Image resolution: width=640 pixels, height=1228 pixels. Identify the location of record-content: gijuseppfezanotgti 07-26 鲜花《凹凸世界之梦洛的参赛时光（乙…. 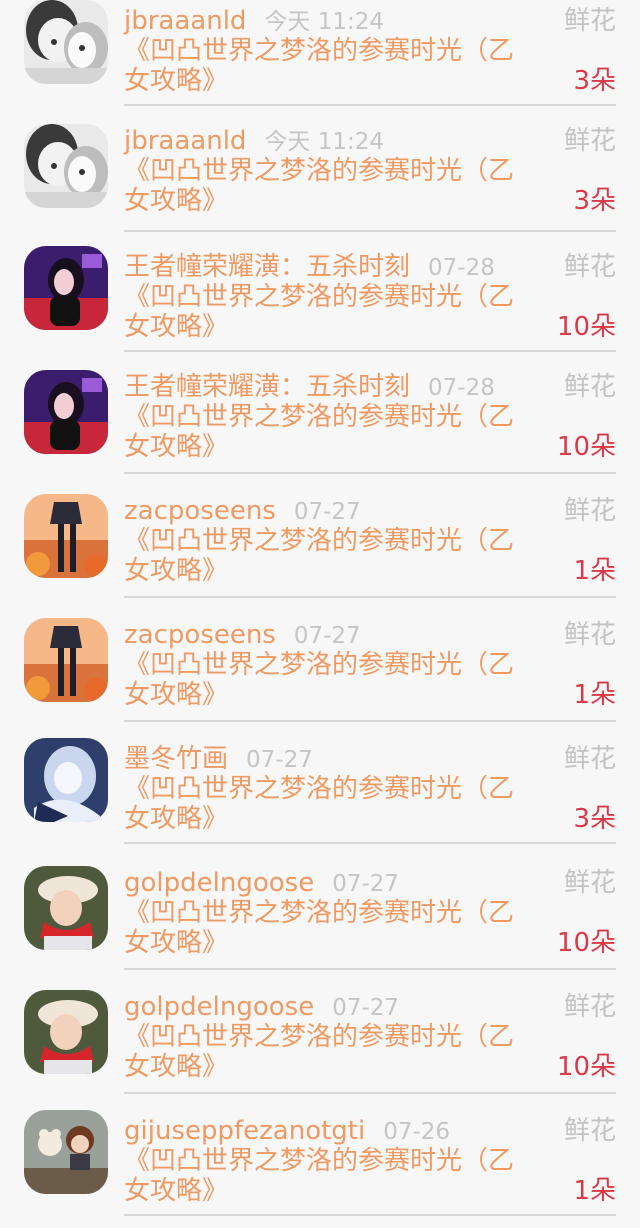
(370, 1166).